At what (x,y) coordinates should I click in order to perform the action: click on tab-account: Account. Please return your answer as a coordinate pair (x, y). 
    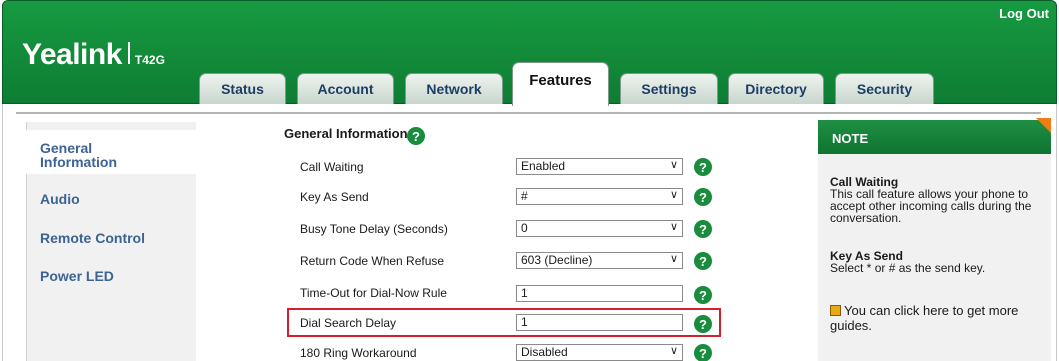
    Looking at the image, I should click on (345, 88).